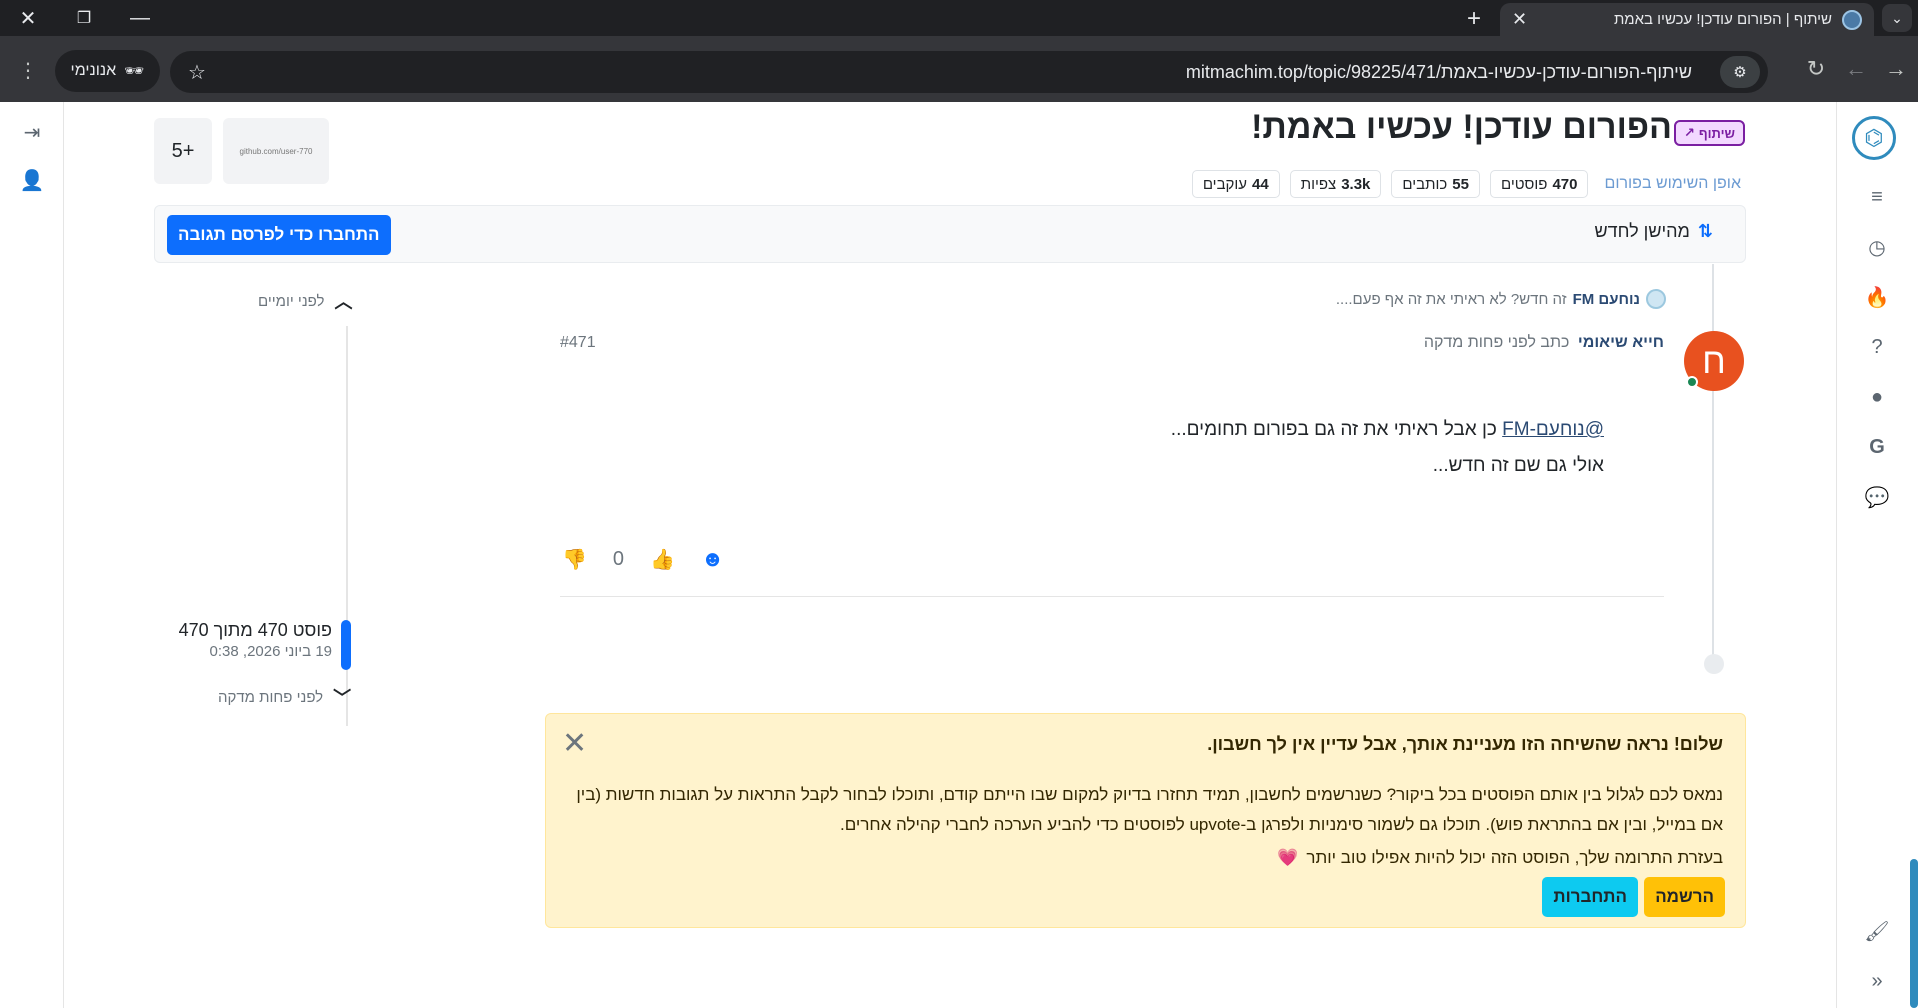 The width and height of the screenshot is (1918, 1008). What do you see at coordinates (1713, 464) in the screenshot?
I see `thread-line` at bounding box center [1713, 464].